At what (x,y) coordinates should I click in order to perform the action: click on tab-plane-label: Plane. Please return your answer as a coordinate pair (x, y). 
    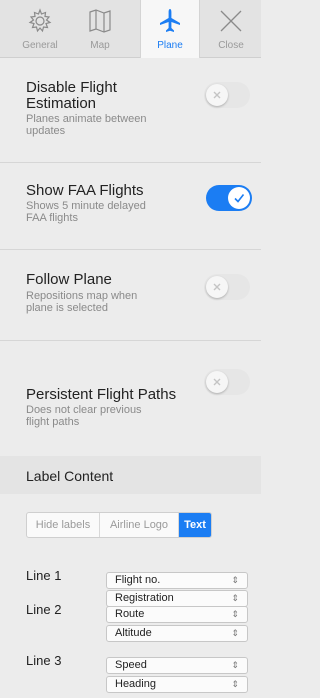
    Looking at the image, I should click on (170, 45).